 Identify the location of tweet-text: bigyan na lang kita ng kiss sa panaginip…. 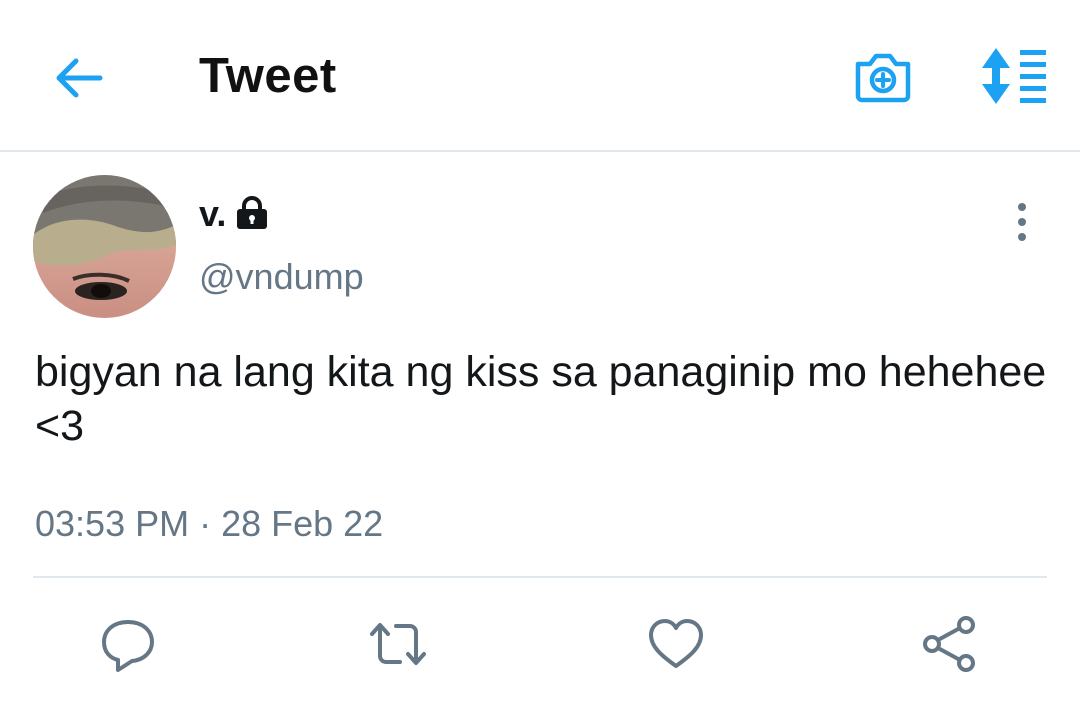
(541, 399).